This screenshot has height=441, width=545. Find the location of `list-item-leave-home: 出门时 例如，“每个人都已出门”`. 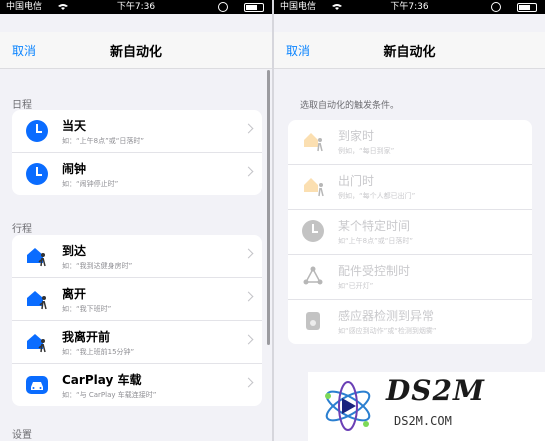

list-item-leave-home: 出门时 例如，“每个人都已出门” is located at coordinates (410, 187).